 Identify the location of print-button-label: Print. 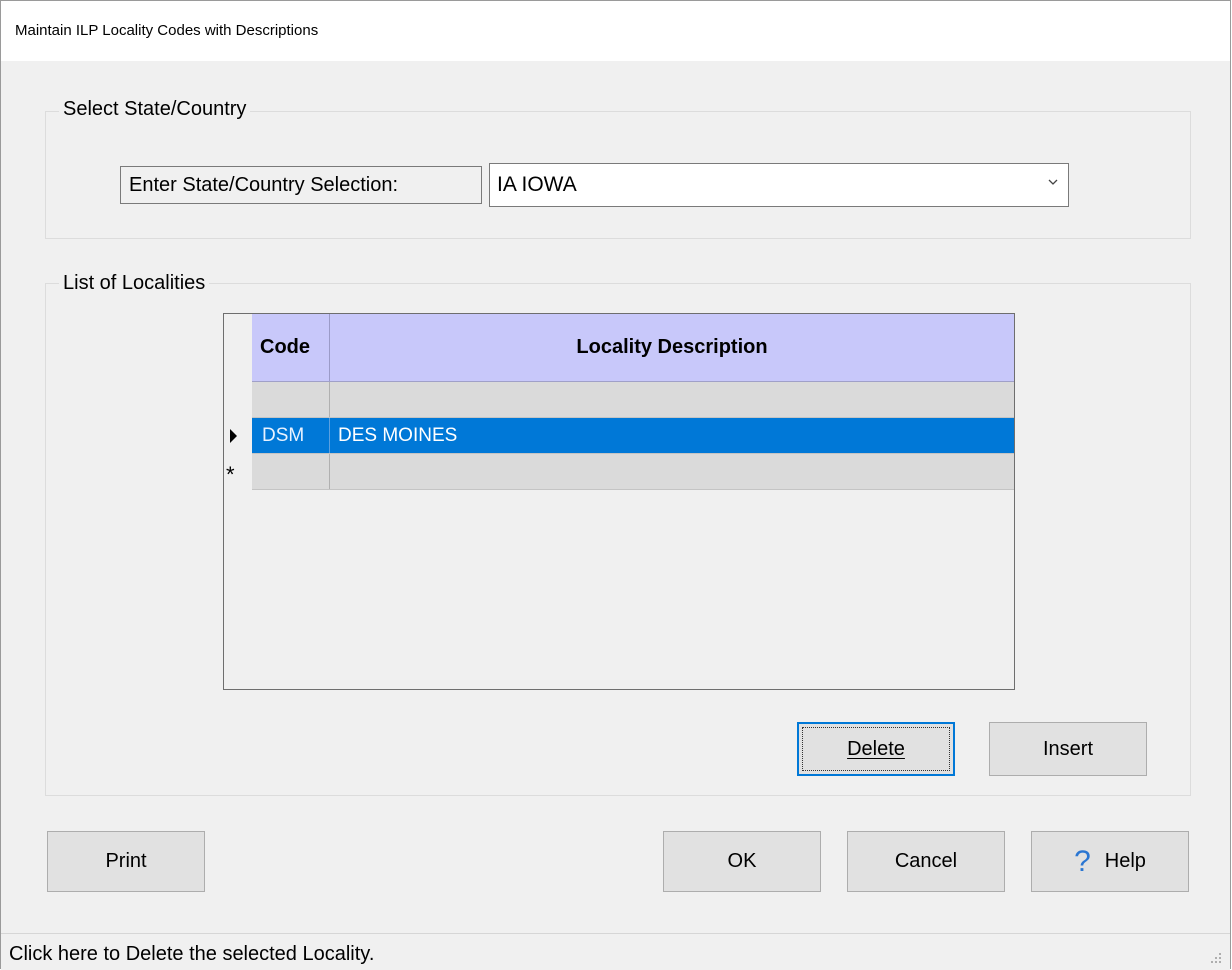
(126, 861).